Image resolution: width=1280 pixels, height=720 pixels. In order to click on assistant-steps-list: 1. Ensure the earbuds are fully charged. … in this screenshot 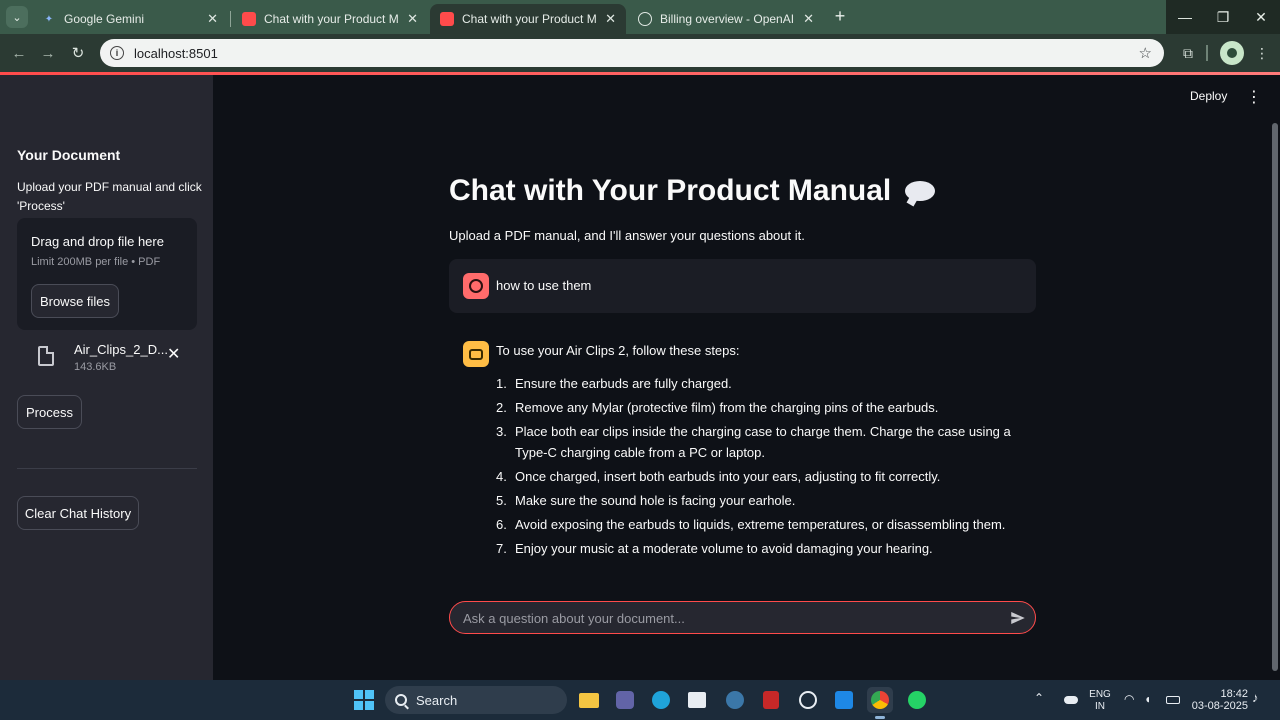, I will do `click(766, 467)`.